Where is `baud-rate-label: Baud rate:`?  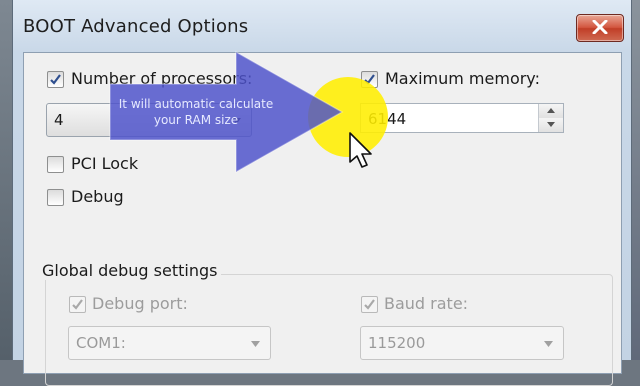
baud-rate-label: Baud rate: is located at coordinates (426, 303).